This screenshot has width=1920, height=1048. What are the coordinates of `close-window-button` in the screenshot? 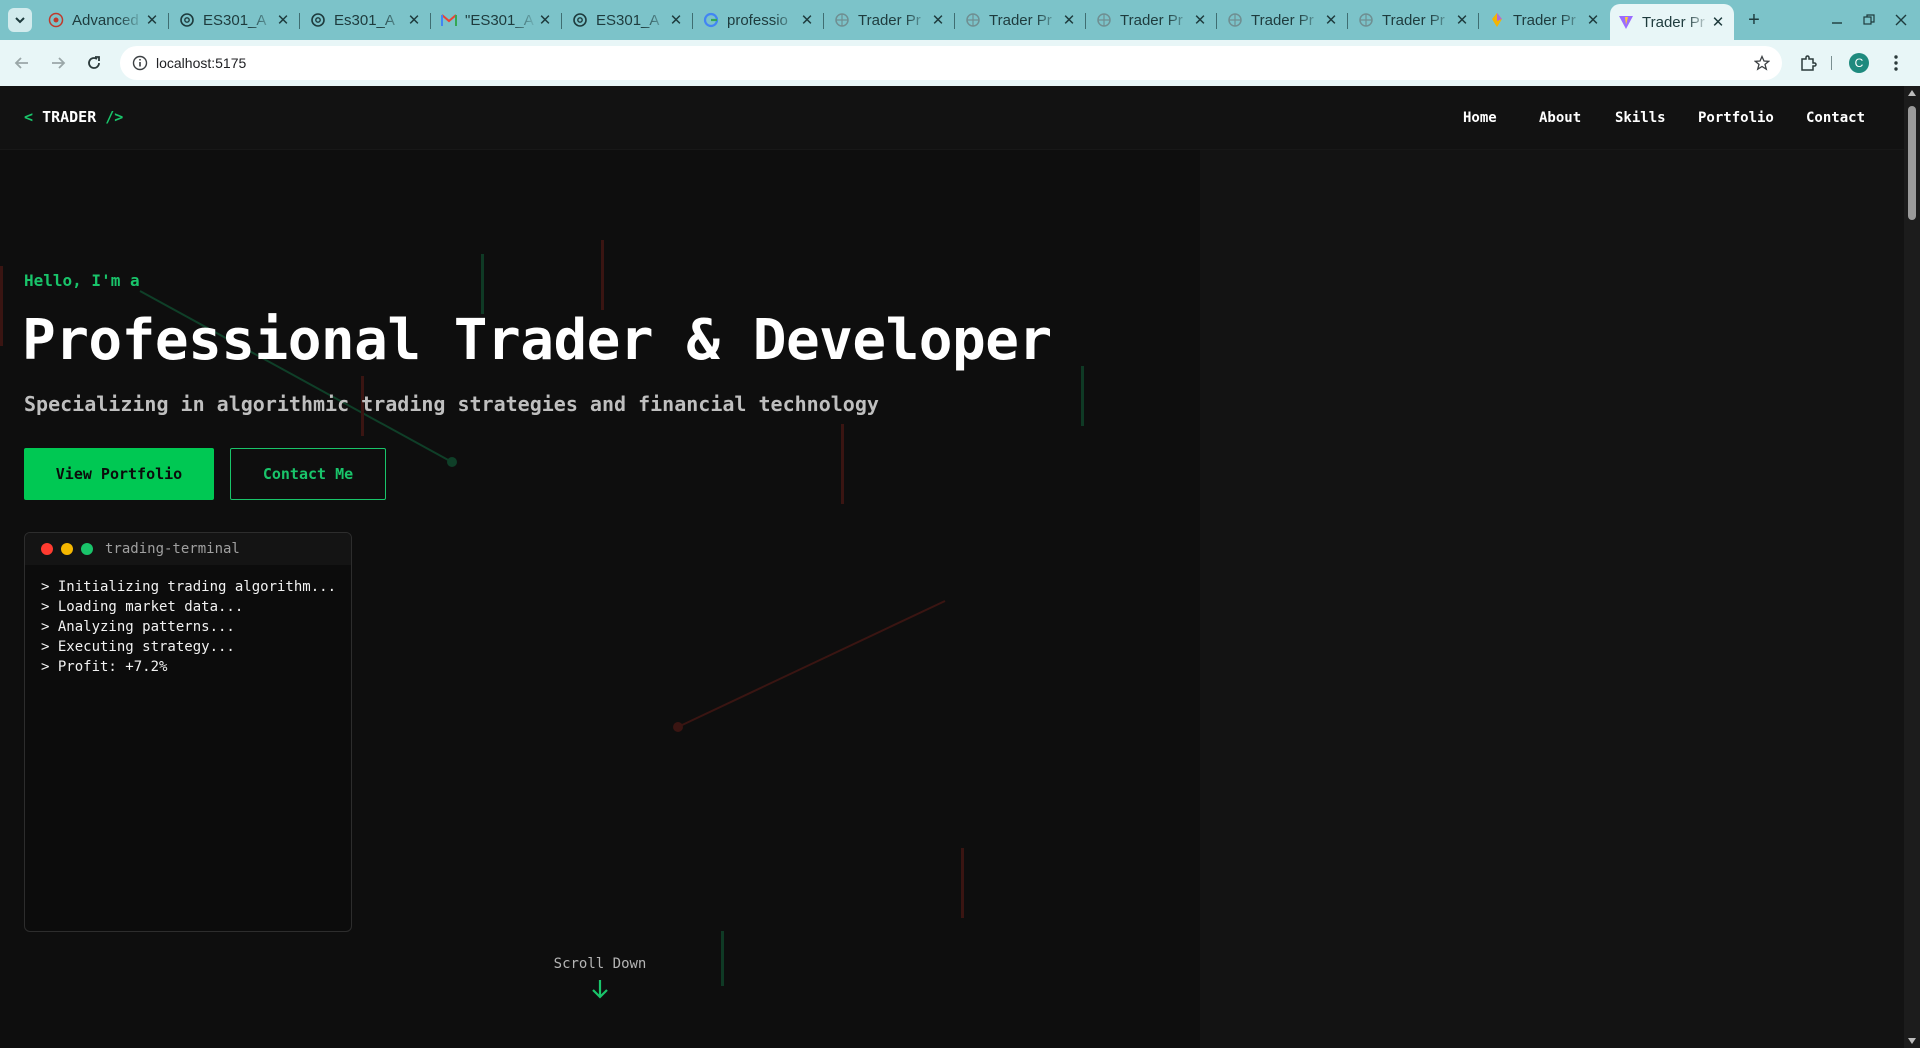 It's located at (1901, 20).